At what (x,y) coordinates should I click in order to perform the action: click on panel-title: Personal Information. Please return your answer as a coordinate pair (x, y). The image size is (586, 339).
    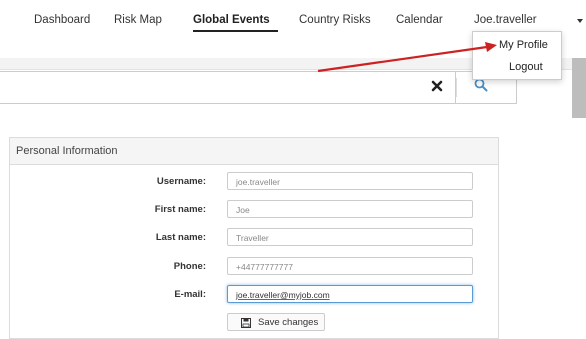
    Looking at the image, I should click on (67, 151).